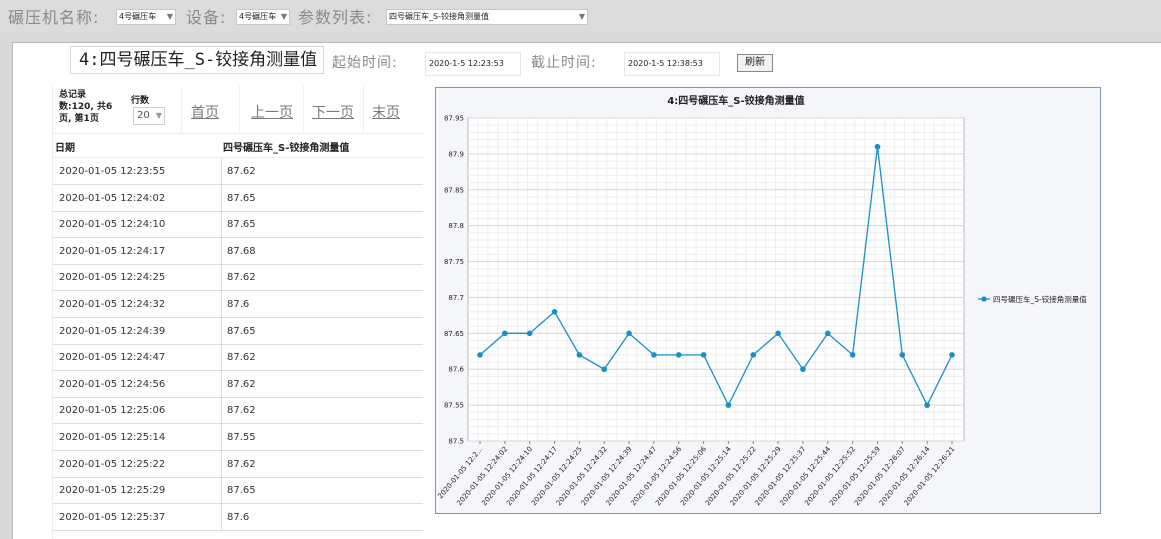  What do you see at coordinates (112, 225) in the screenshot?
I see `cell-date: 2020-01-05 12:24:10` at bounding box center [112, 225].